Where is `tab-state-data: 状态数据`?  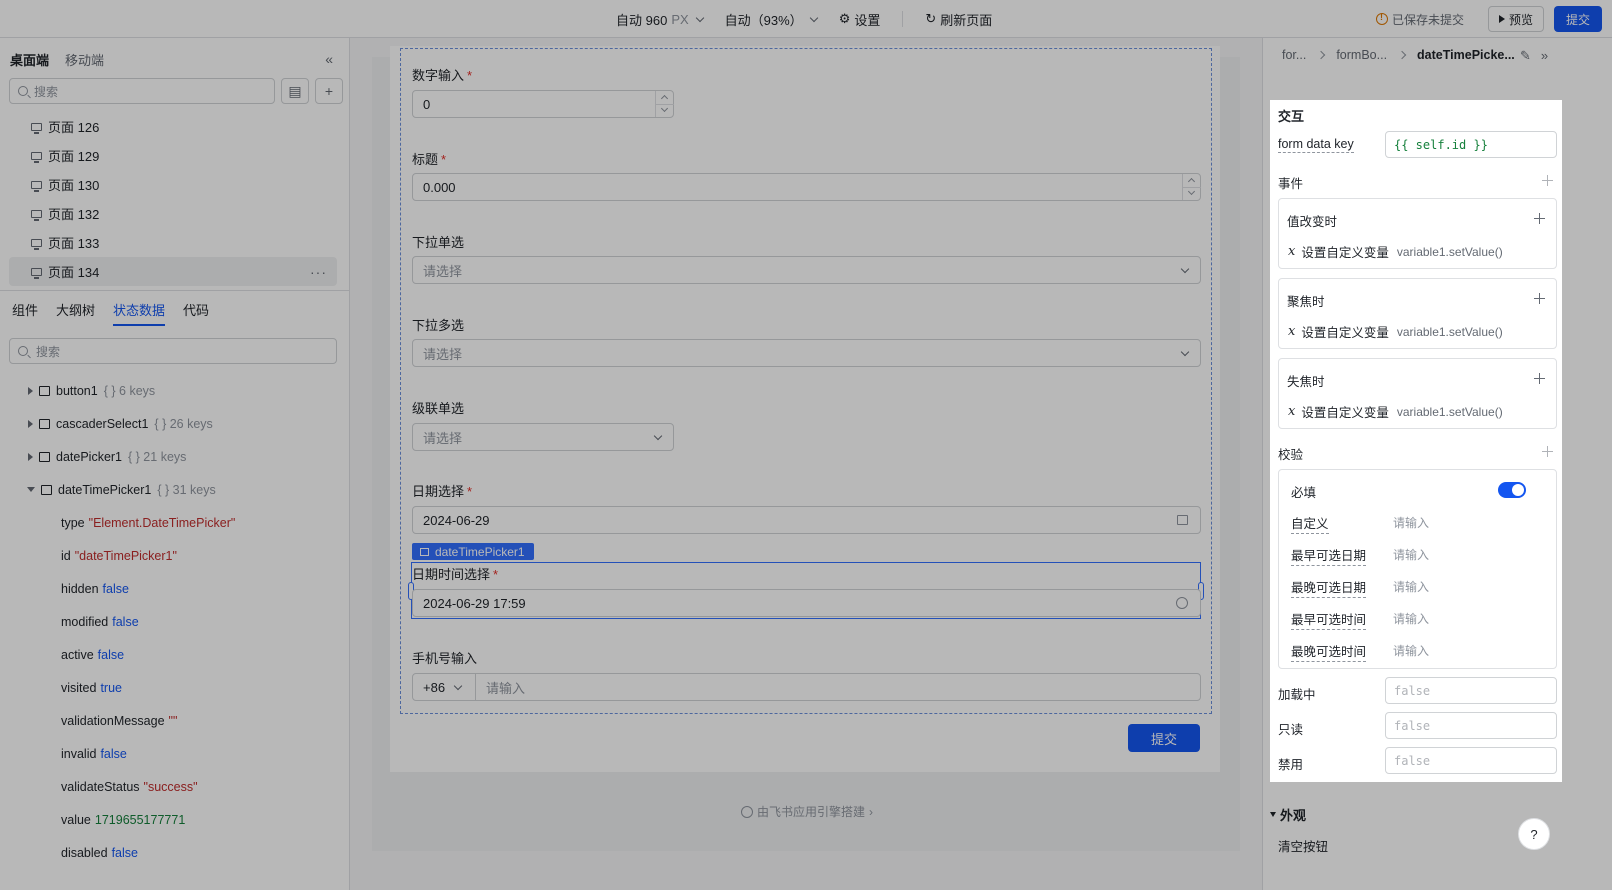 tab-state-data: 状态数据 is located at coordinates (139, 313).